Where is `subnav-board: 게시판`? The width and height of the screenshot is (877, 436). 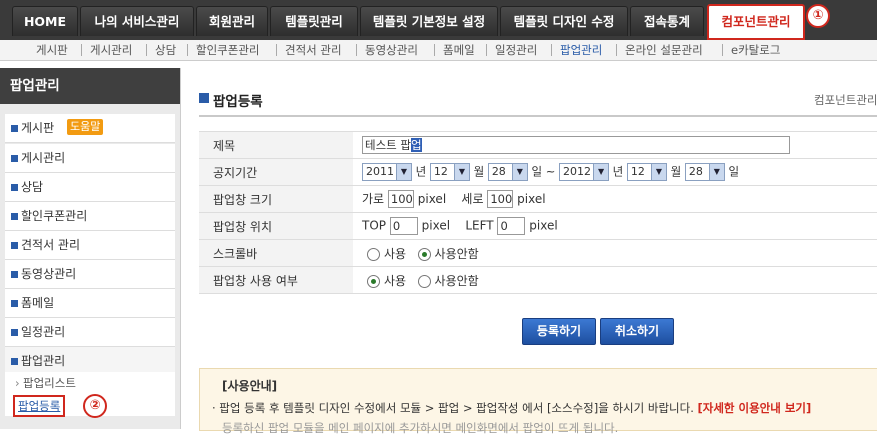 subnav-board: 게시판 is located at coordinates (52, 50).